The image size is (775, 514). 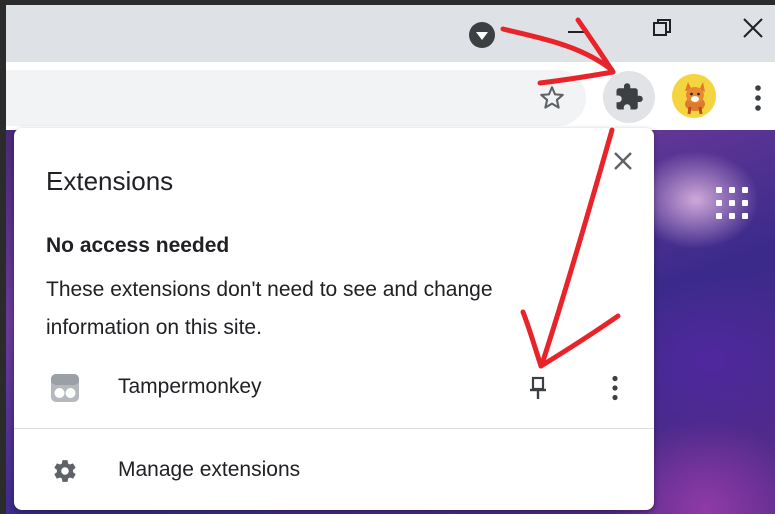 I want to click on minimize-button, so click(x=576, y=28).